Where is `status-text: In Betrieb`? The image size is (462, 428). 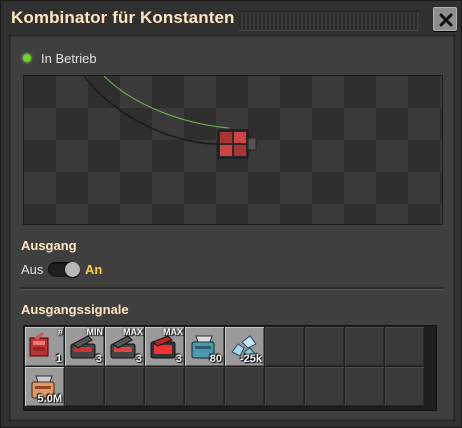 status-text: In Betrieb is located at coordinates (69, 58).